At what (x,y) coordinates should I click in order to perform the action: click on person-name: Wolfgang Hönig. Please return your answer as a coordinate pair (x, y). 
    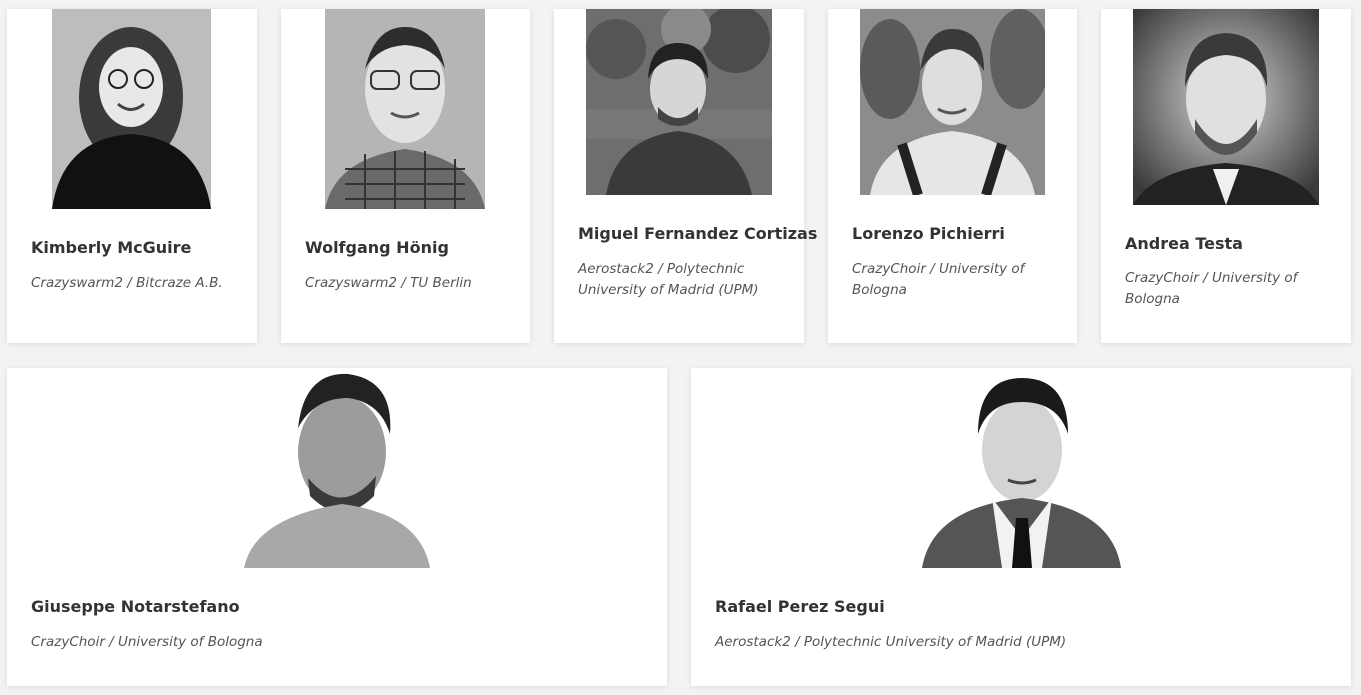
    Looking at the image, I should click on (377, 247).